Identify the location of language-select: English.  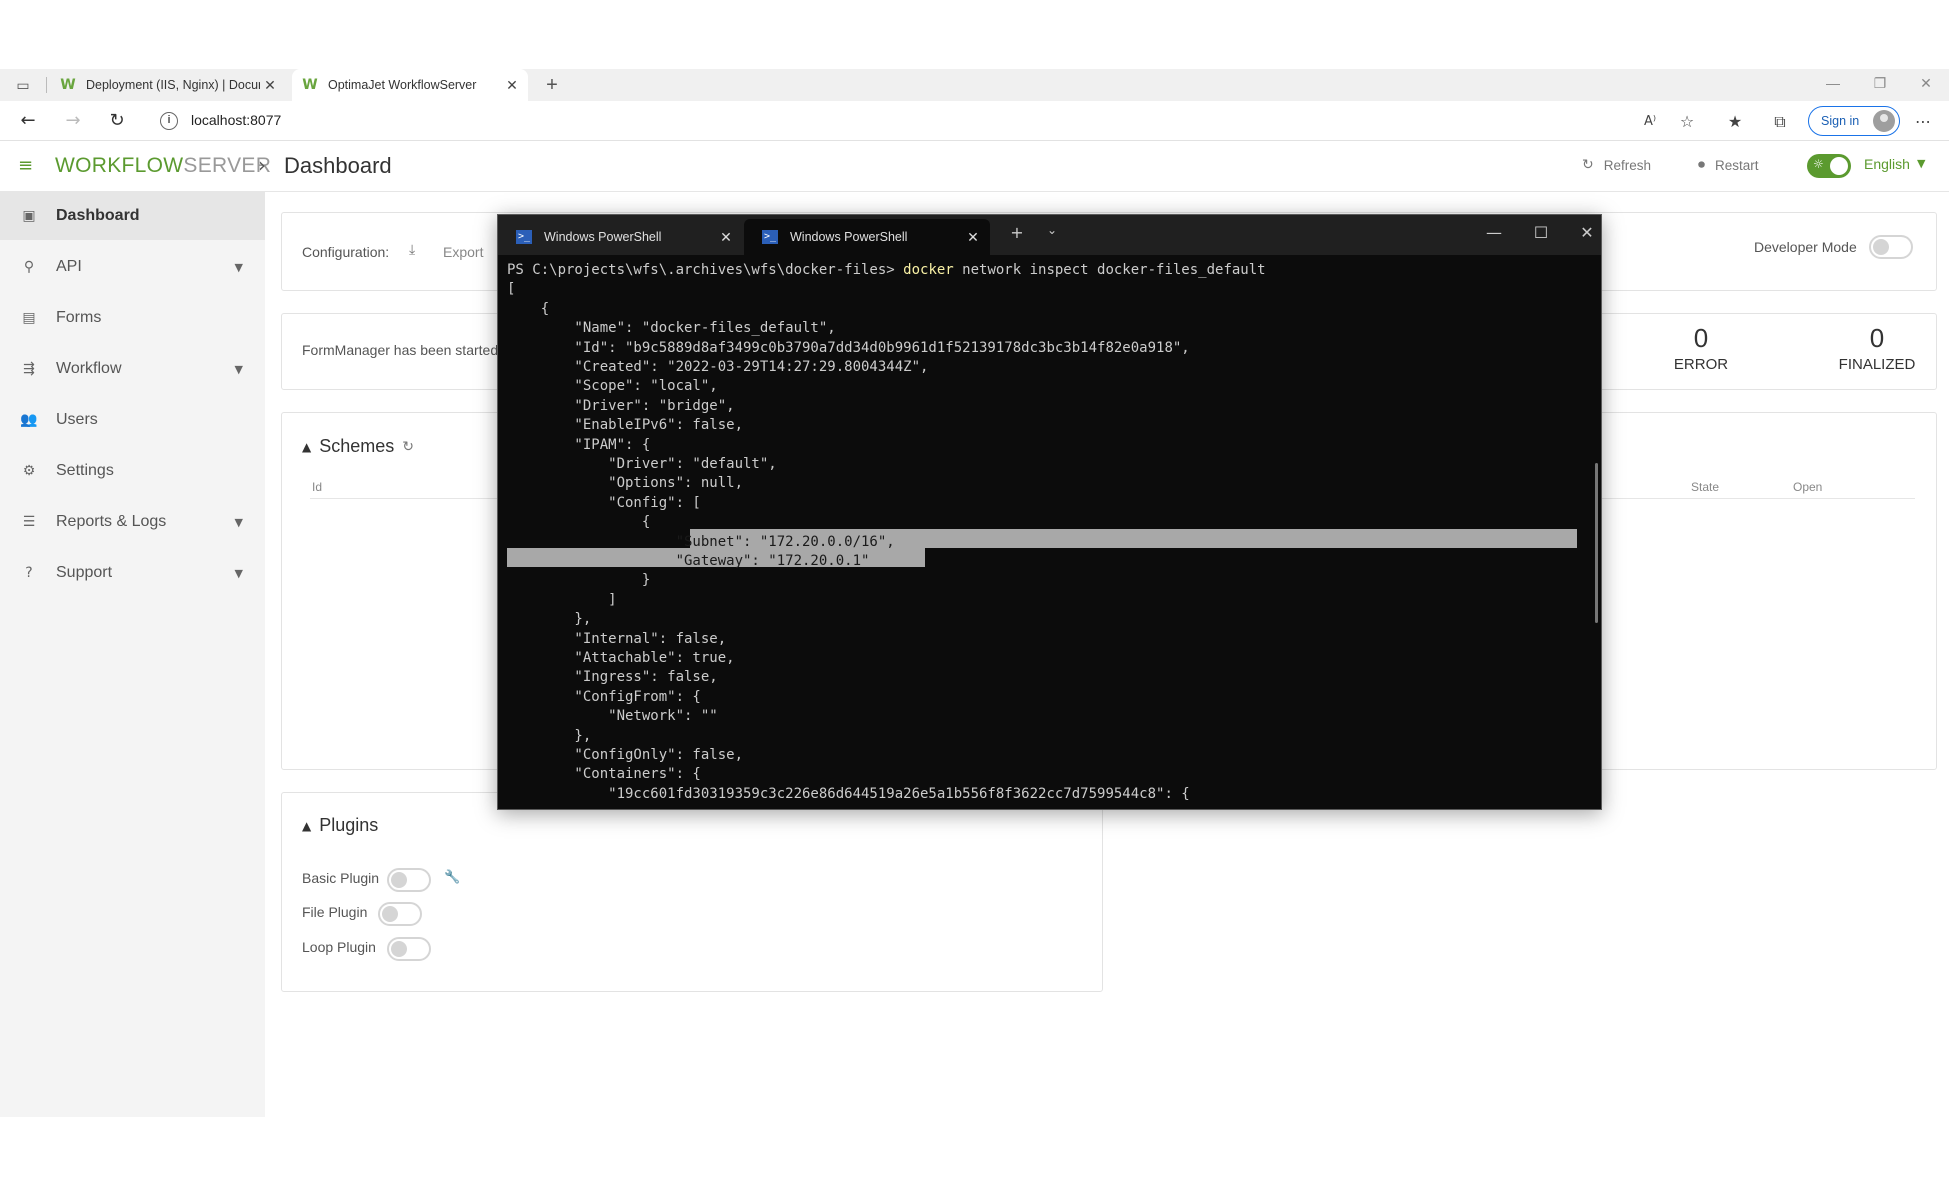
(1887, 164).